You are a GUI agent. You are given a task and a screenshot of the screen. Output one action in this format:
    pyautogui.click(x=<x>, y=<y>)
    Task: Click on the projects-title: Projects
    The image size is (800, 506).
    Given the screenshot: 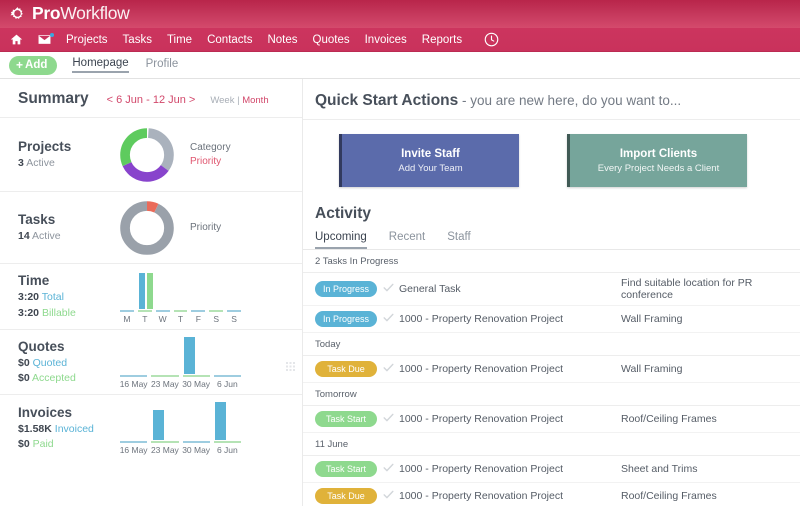 What is the action you would take?
    pyautogui.click(x=45, y=146)
    